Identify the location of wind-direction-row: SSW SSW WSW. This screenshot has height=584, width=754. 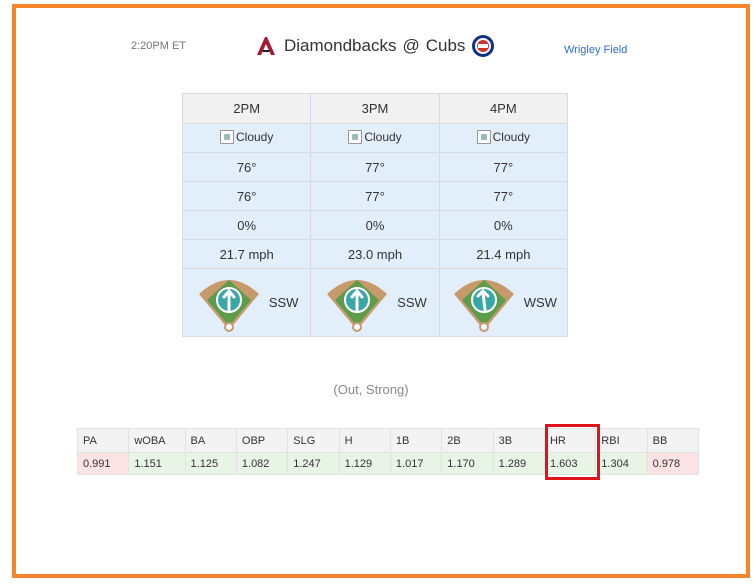
(375, 302).